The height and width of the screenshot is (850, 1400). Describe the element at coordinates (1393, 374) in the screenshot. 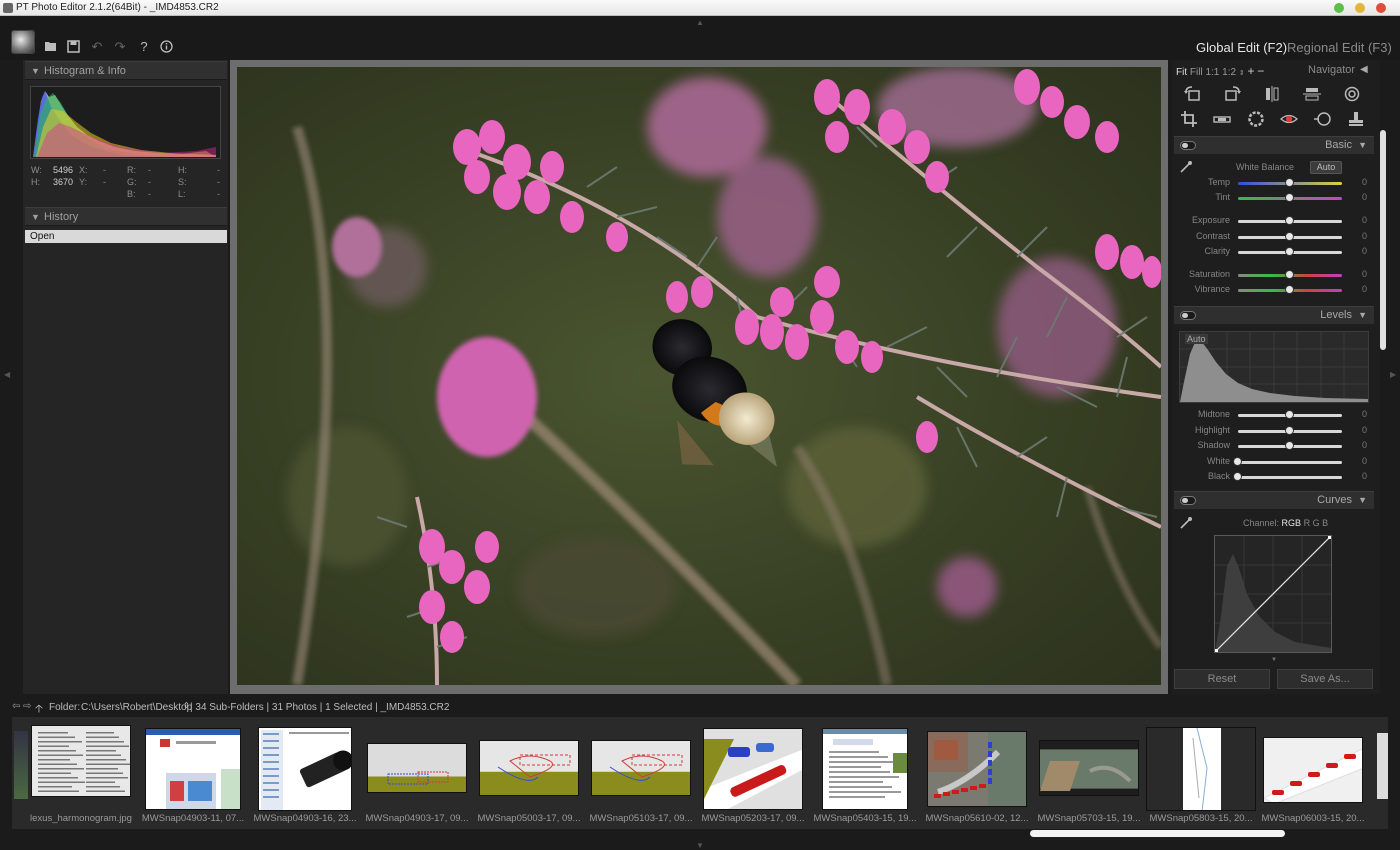

I see `collapse-right-arrow-icon: ▶` at that location.